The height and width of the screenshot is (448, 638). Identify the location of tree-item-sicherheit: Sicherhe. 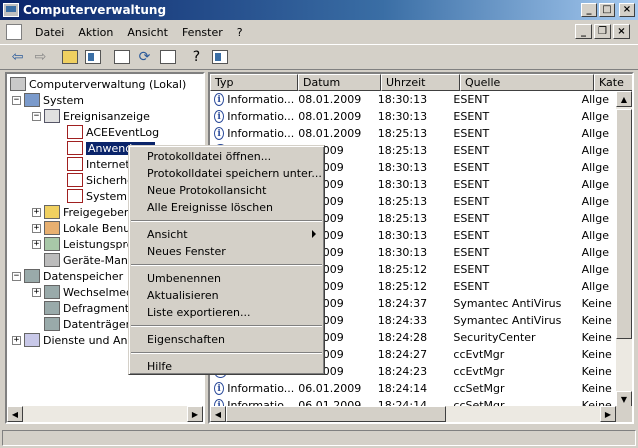
(100, 180).